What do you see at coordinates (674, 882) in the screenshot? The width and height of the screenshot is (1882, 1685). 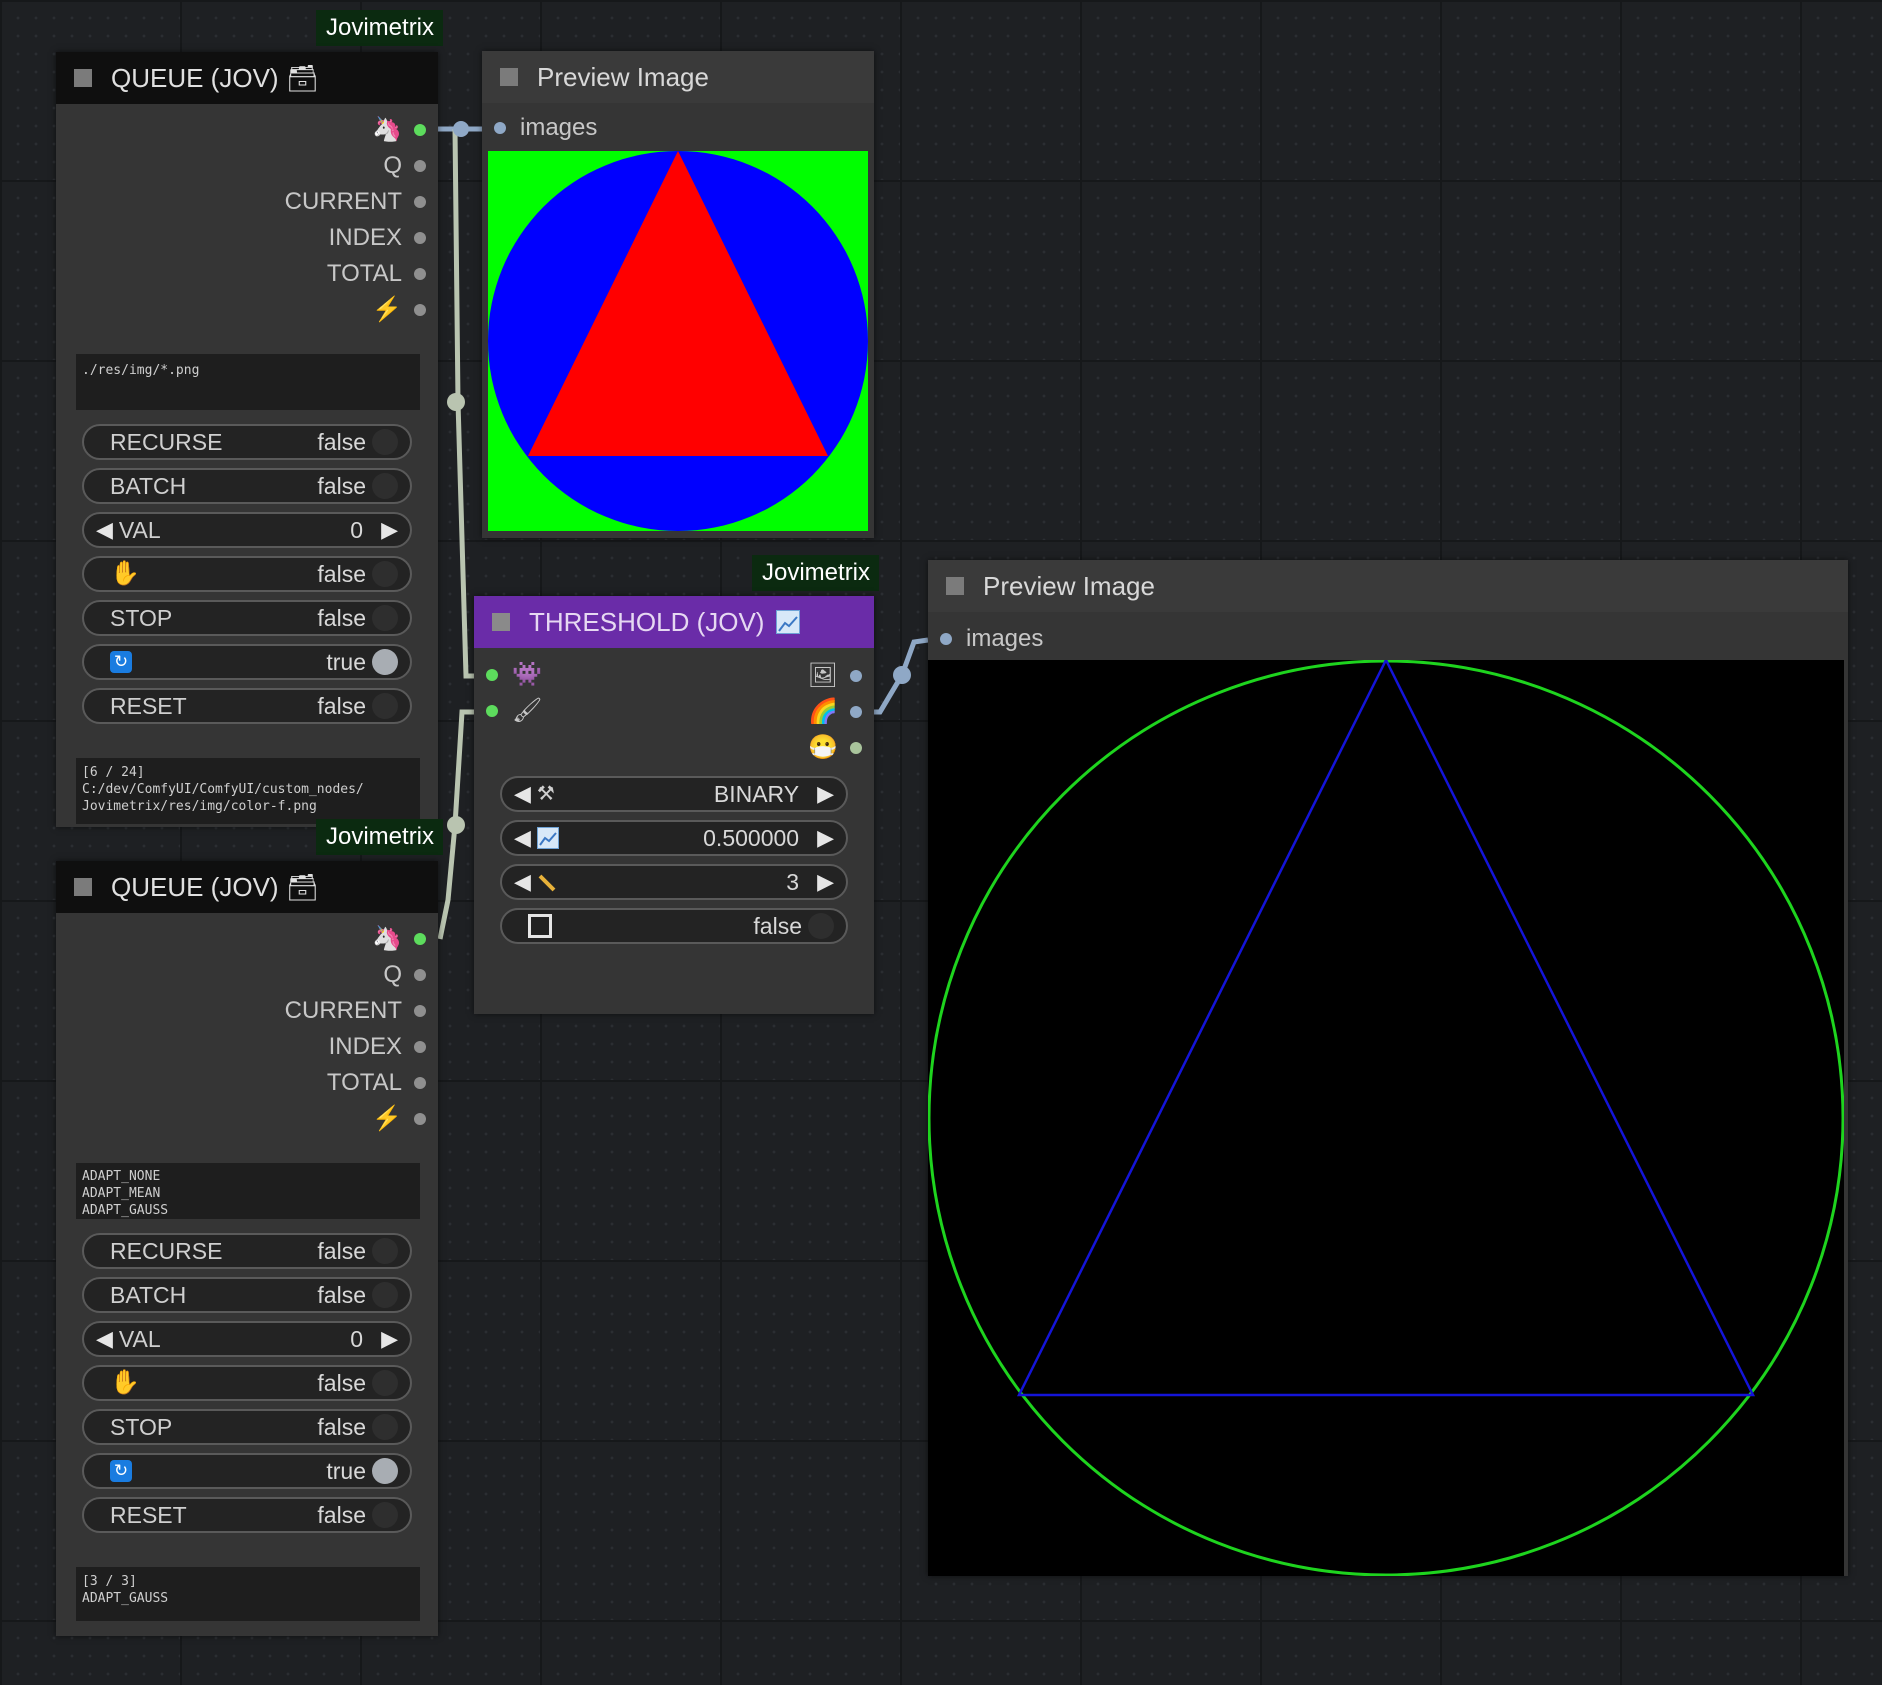 I see `block-size-stepper: ◀ 3 ▶` at bounding box center [674, 882].